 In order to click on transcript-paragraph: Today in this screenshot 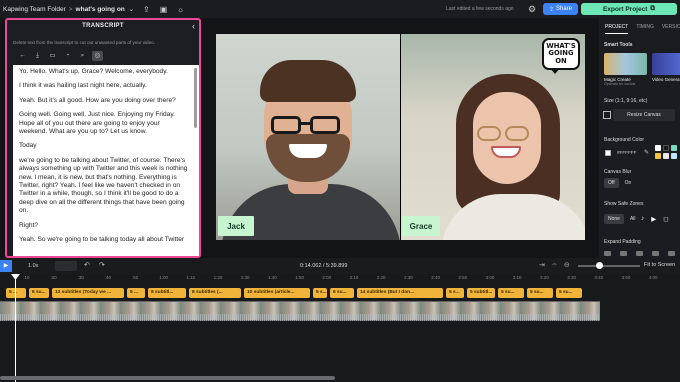, I will do `click(104, 146)`.